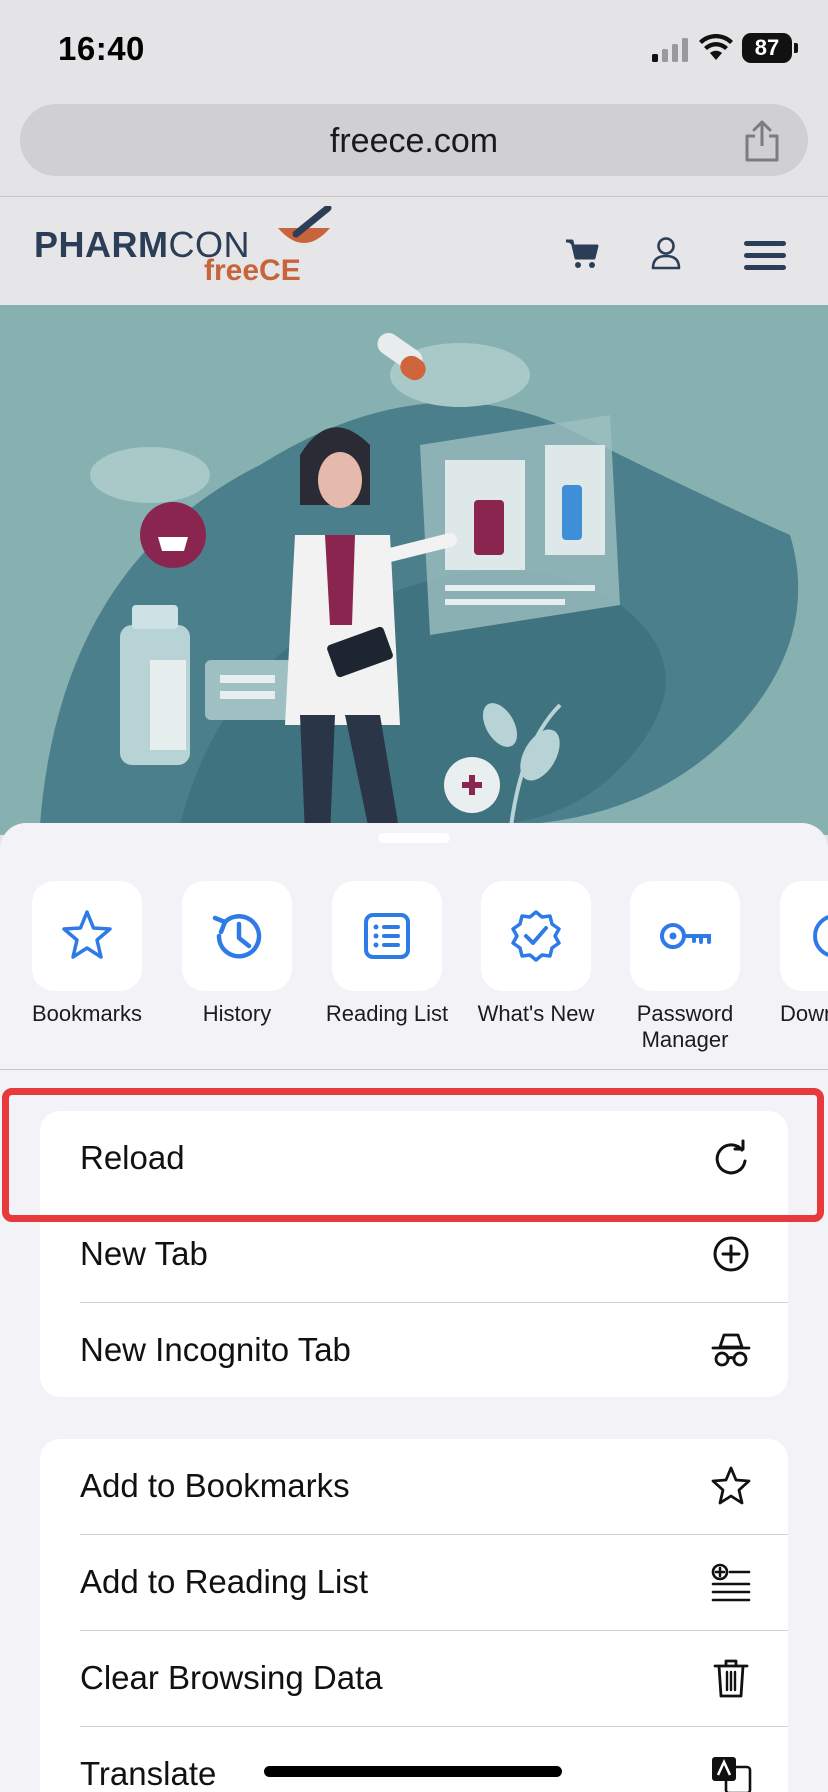  I want to click on download-icon, so click(820, 936).